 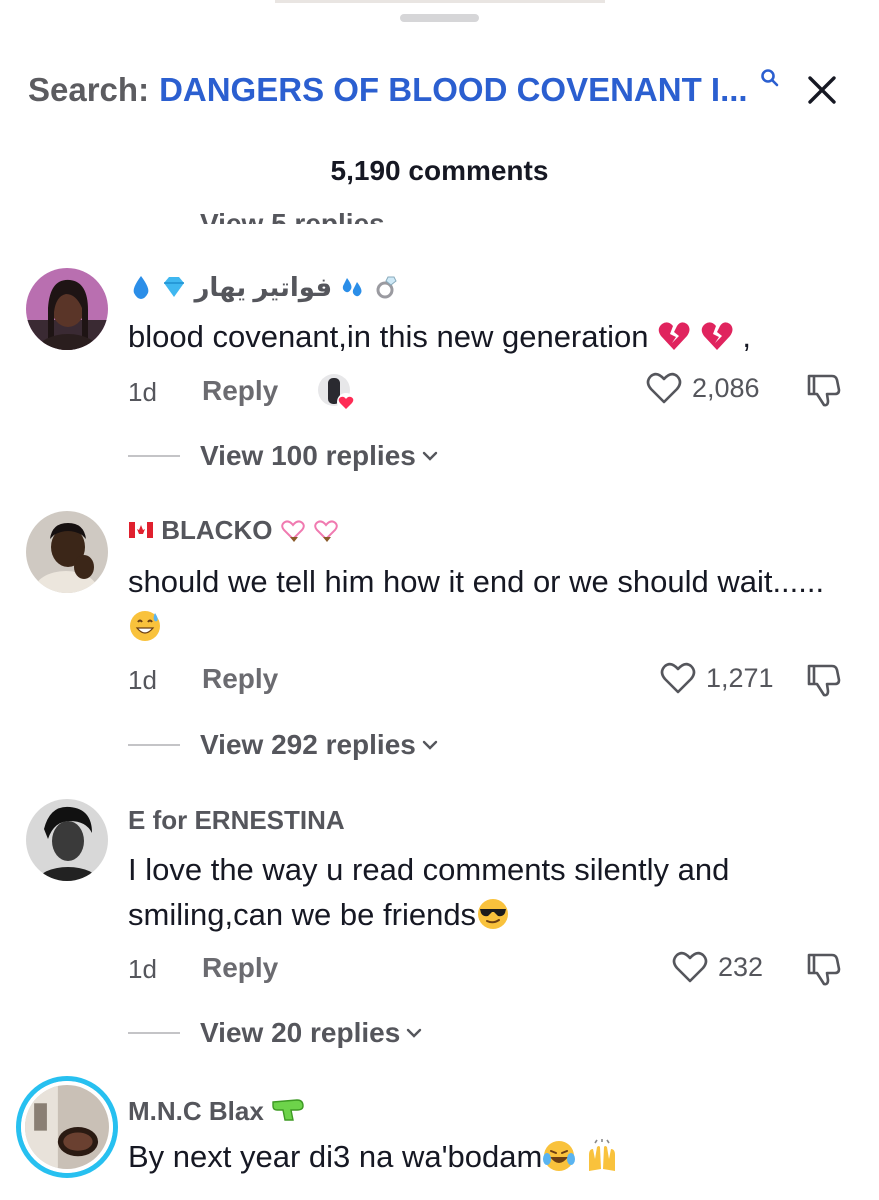 I want to click on close-icon, so click(x=822, y=90).